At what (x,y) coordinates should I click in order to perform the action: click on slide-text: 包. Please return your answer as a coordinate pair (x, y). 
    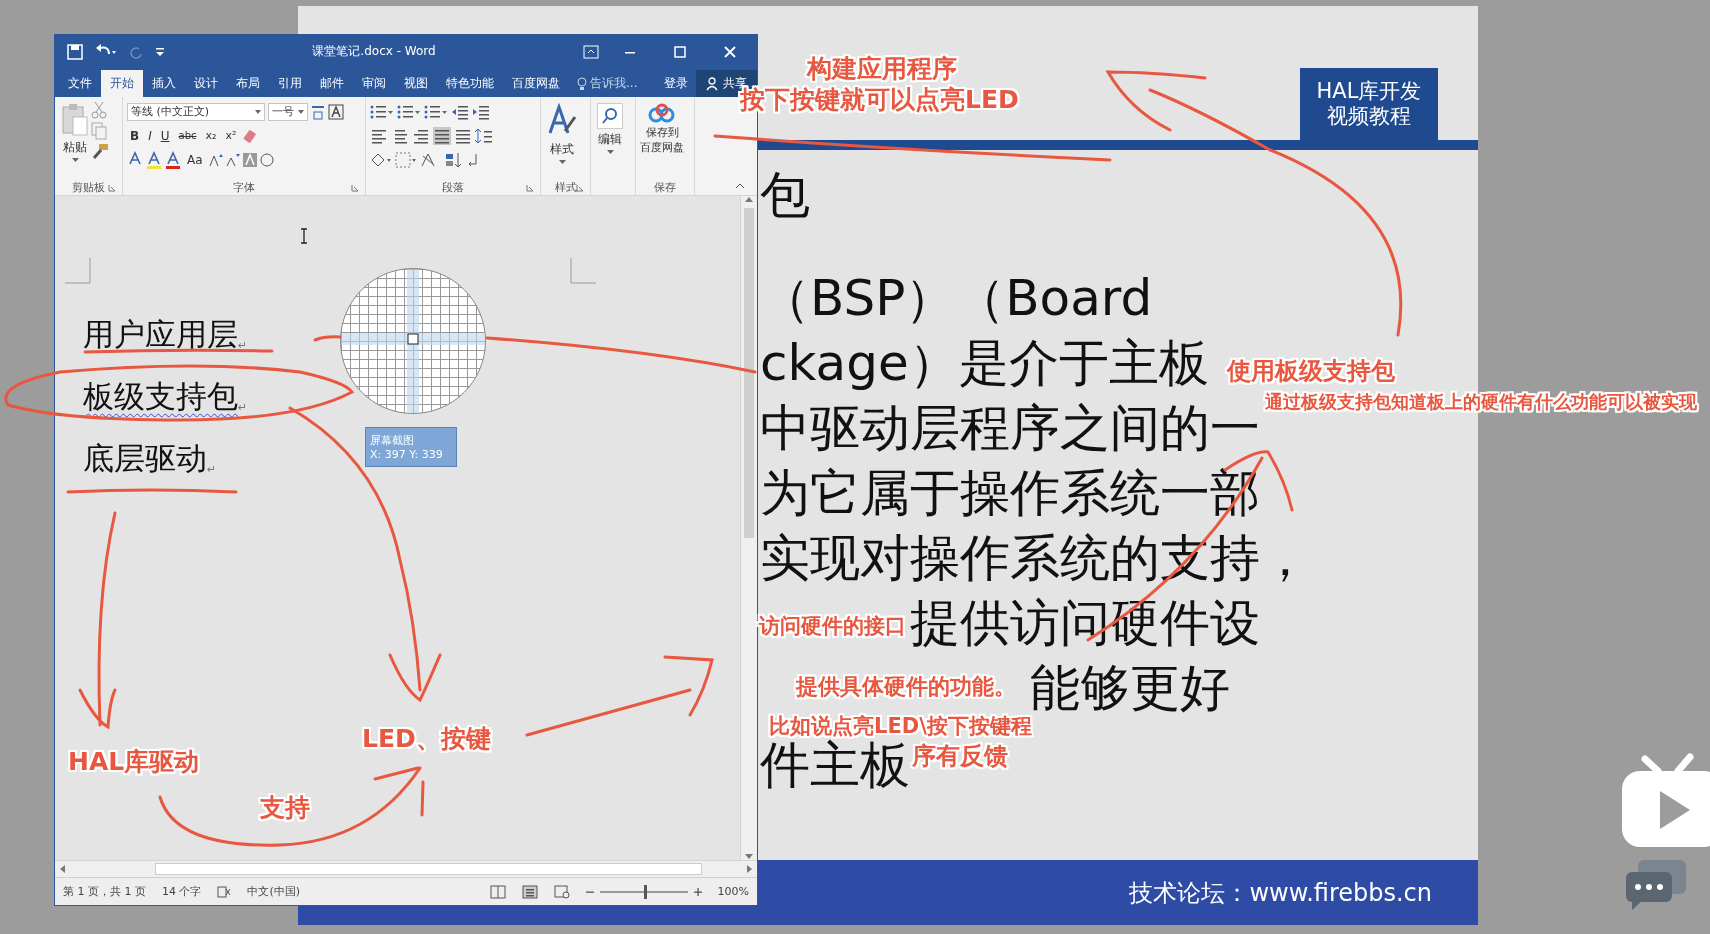
    Looking at the image, I should click on (785, 195).